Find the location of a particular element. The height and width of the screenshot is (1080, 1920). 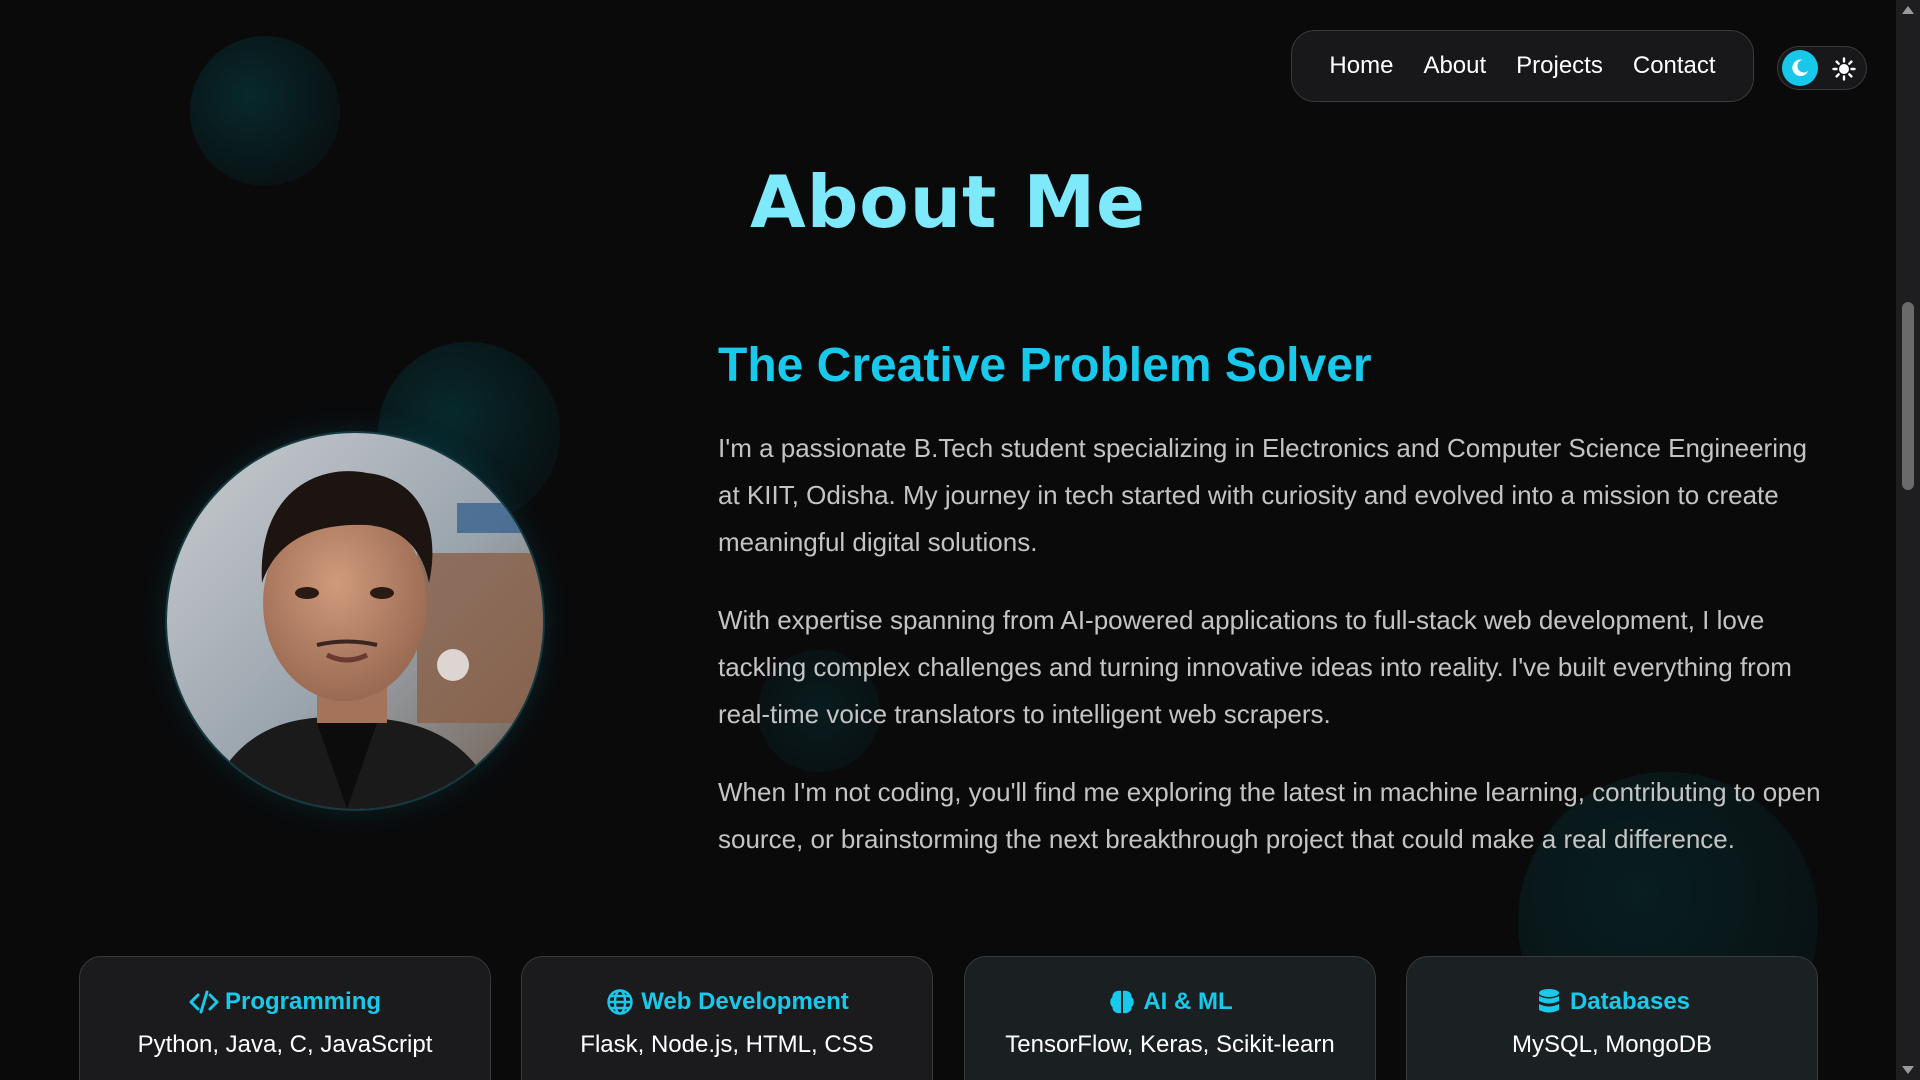

skill-card-title-text: Programming is located at coordinates (303, 1001).